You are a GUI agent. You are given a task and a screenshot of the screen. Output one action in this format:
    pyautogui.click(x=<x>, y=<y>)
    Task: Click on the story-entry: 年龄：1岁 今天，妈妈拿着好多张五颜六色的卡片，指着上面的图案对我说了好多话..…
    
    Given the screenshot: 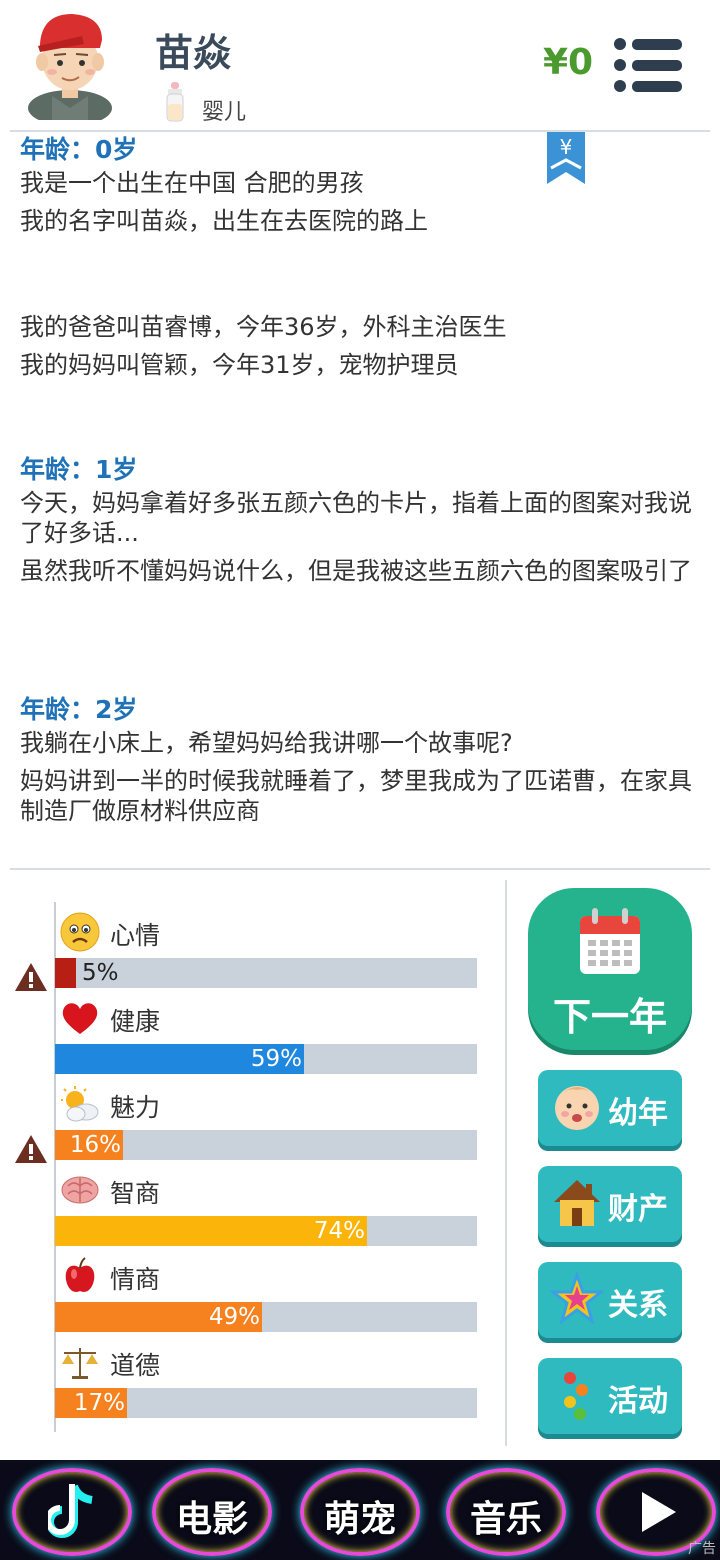 What is the action you would take?
    pyautogui.click(x=360, y=523)
    